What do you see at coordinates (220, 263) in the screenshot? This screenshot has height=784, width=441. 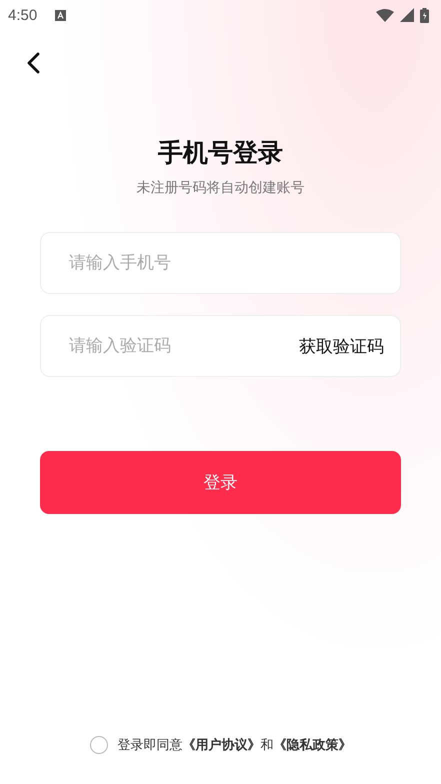 I see `phone-input-field: 请输入手机号` at bounding box center [220, 263].